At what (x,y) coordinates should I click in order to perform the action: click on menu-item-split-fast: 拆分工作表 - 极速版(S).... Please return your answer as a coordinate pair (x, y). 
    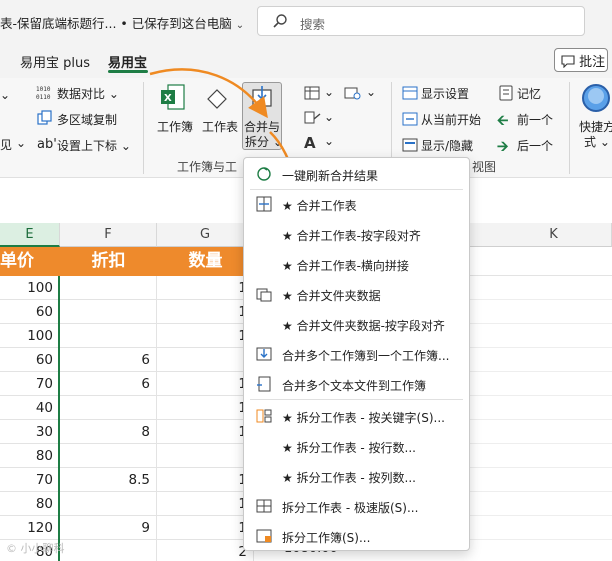
    Looking at the image, I should click on (356, 506).